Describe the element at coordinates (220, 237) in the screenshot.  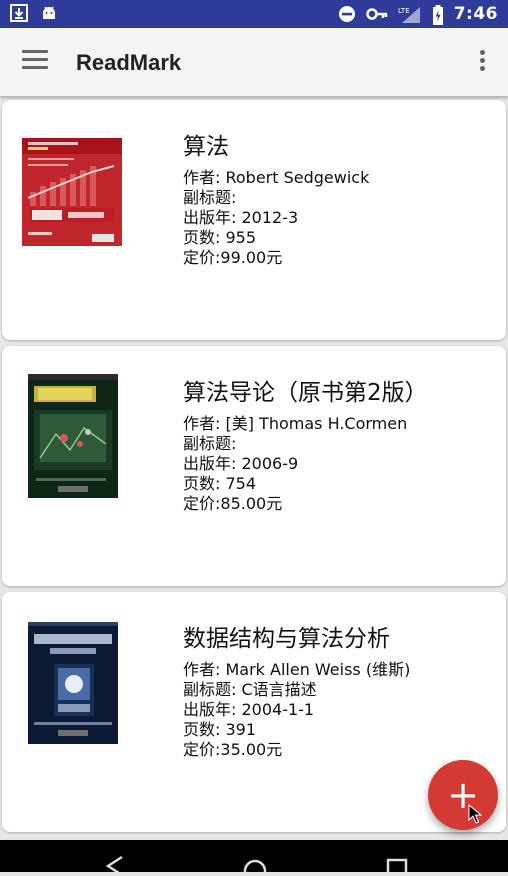
I see `book-pages: 页数: 955` at that location.